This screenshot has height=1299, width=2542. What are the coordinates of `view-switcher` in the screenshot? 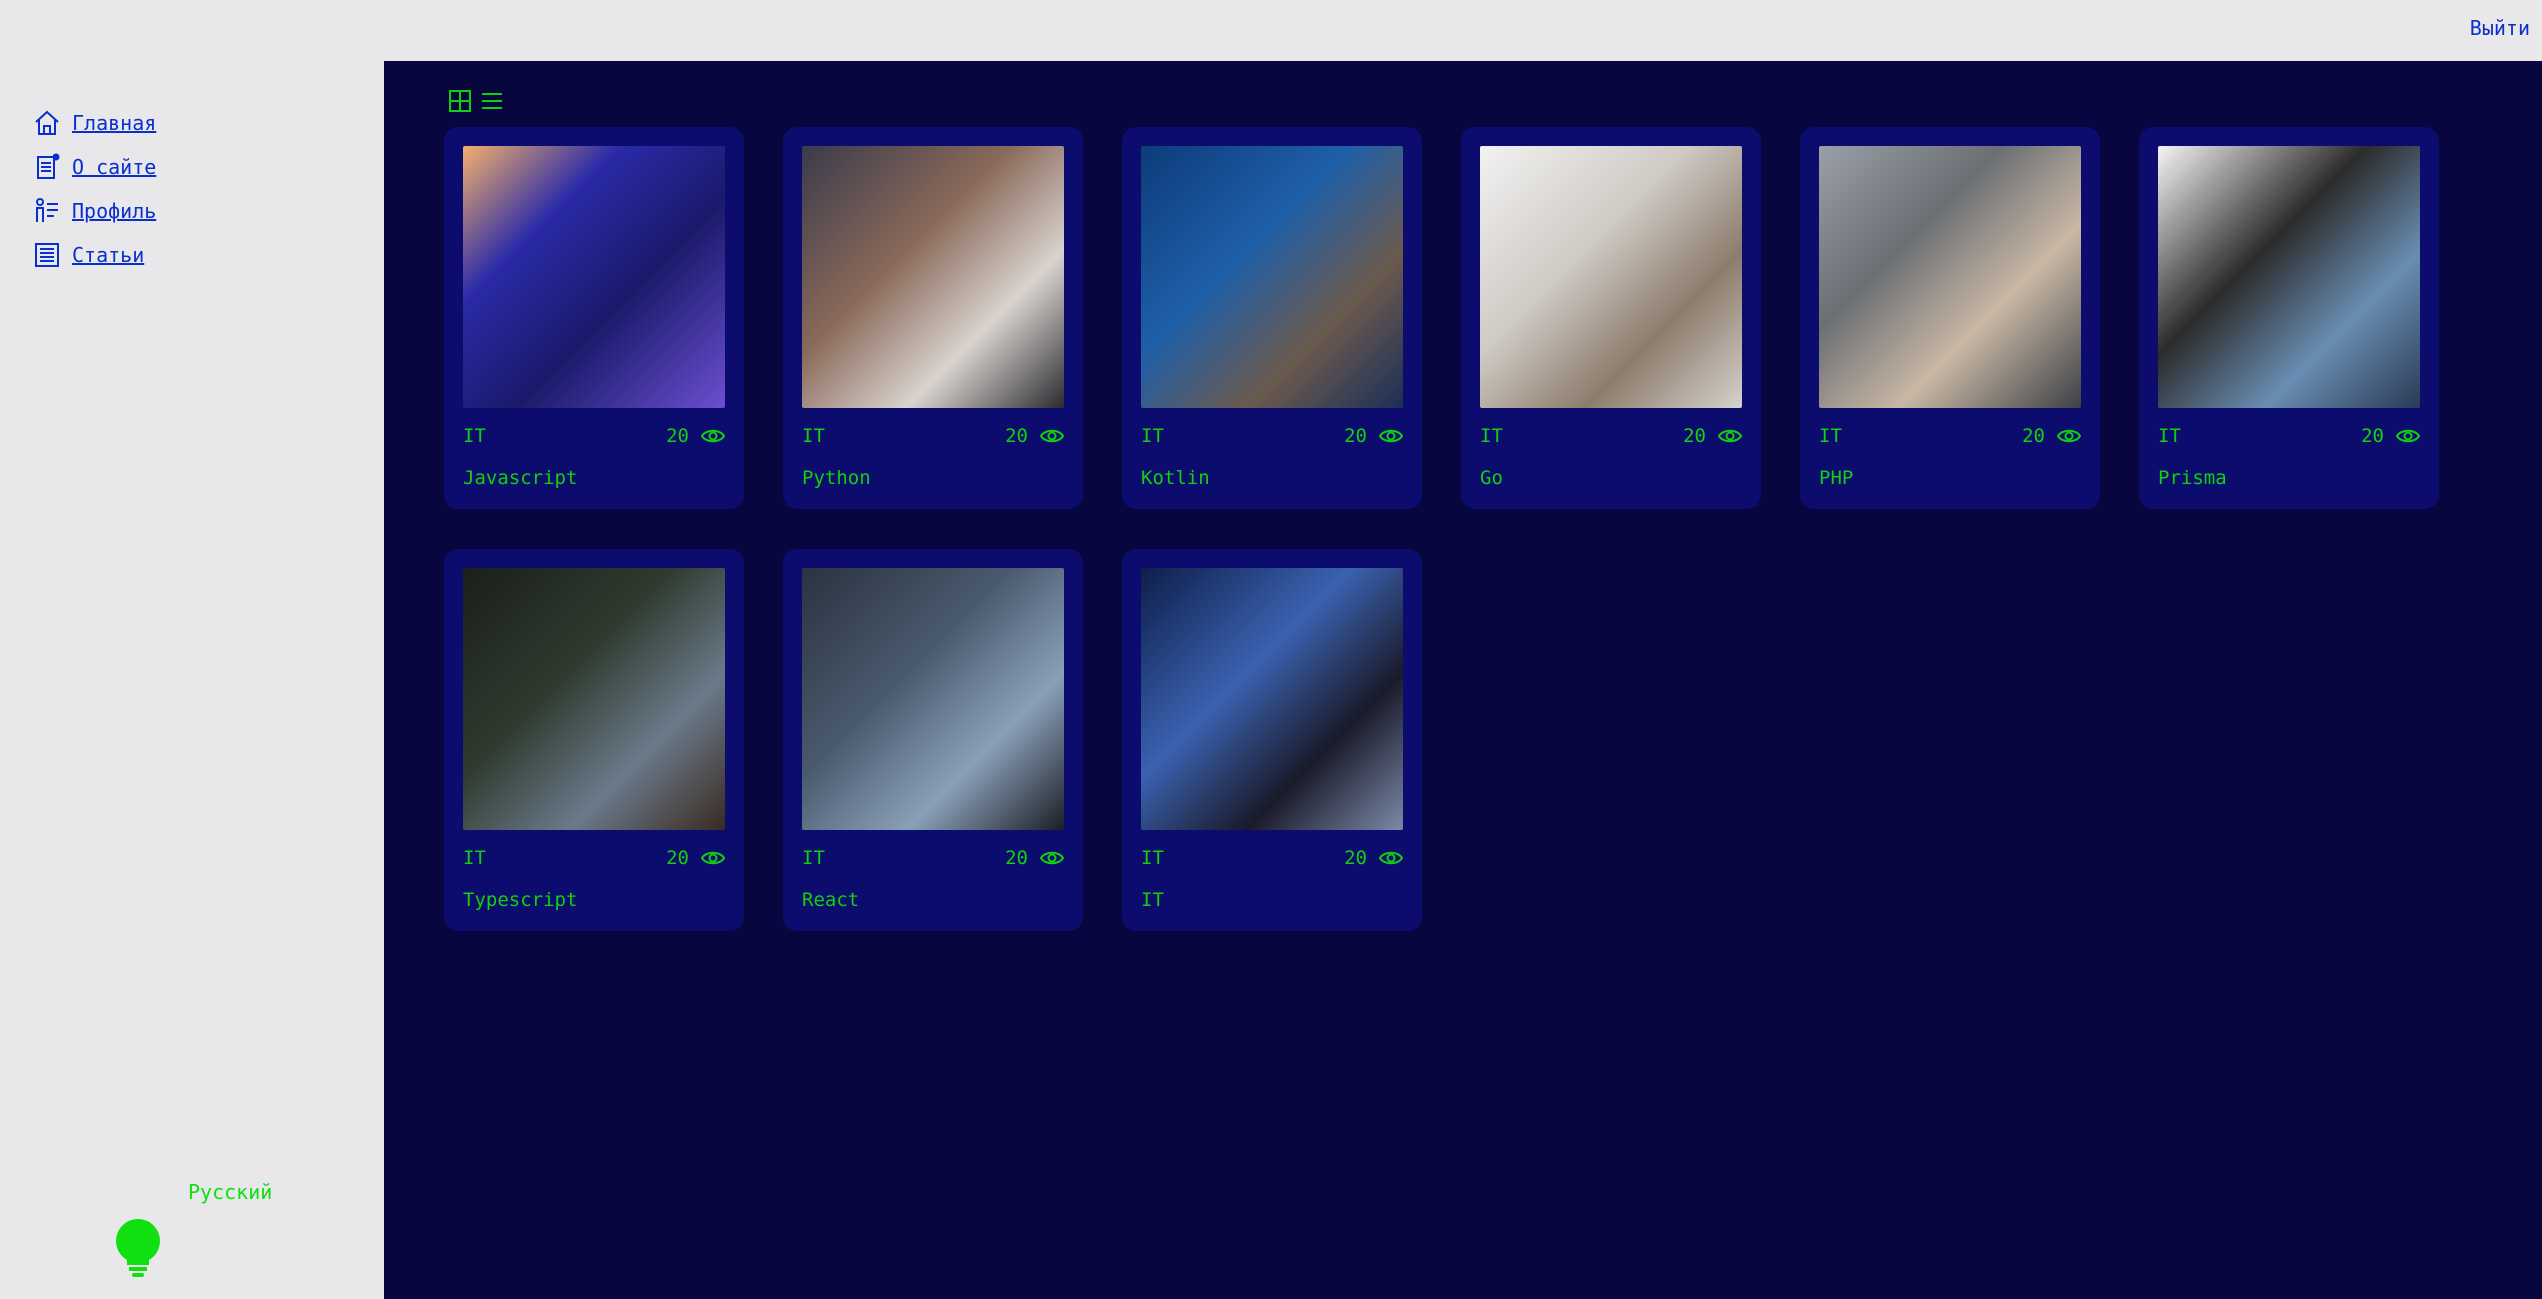 It's located at (476, 101).